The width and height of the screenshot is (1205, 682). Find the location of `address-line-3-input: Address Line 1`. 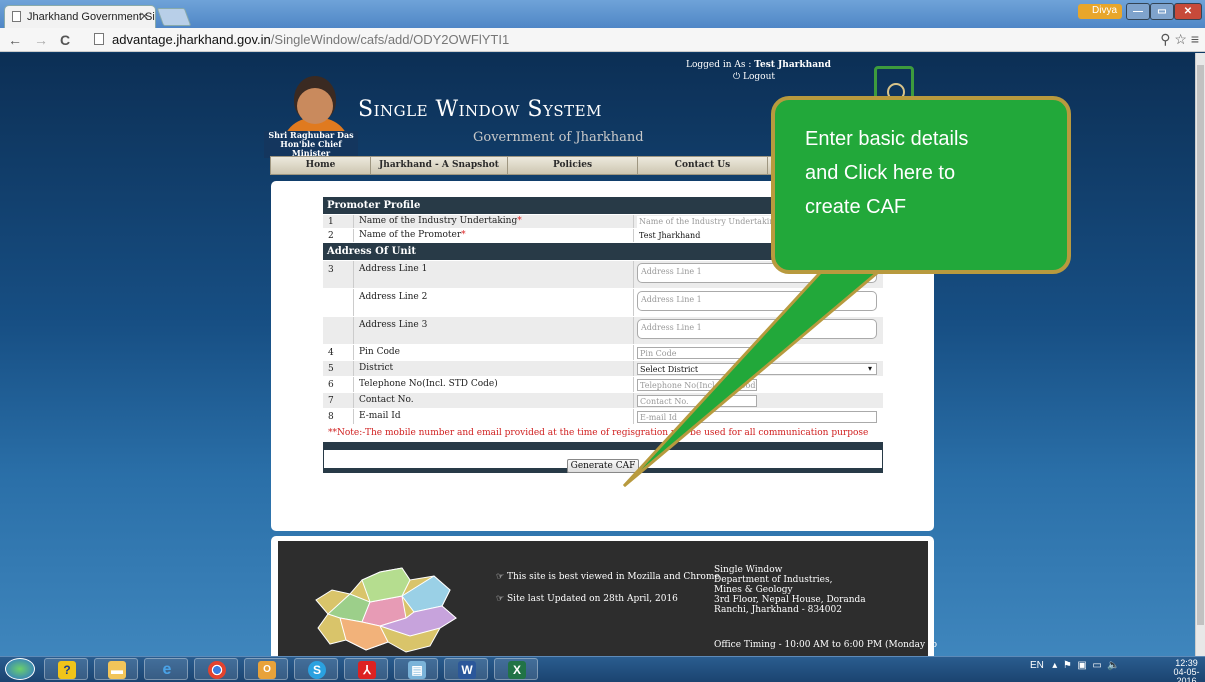

address-line-3-input: Address Line 1 is located at coordinates (757, 329).